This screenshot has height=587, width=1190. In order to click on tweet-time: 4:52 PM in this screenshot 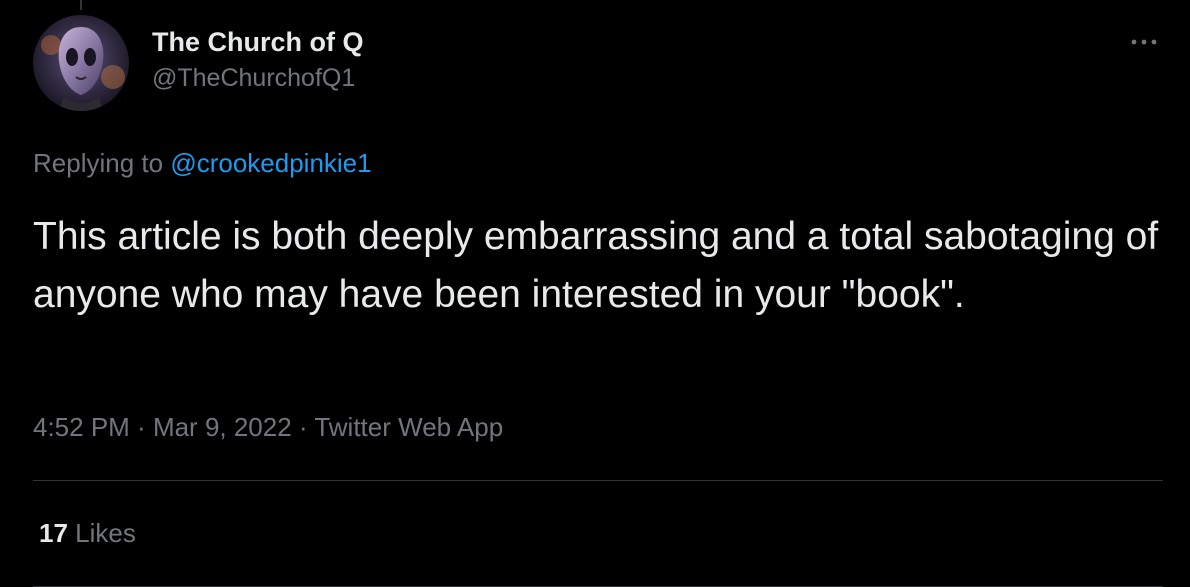, I will do `click(81, 427)`.